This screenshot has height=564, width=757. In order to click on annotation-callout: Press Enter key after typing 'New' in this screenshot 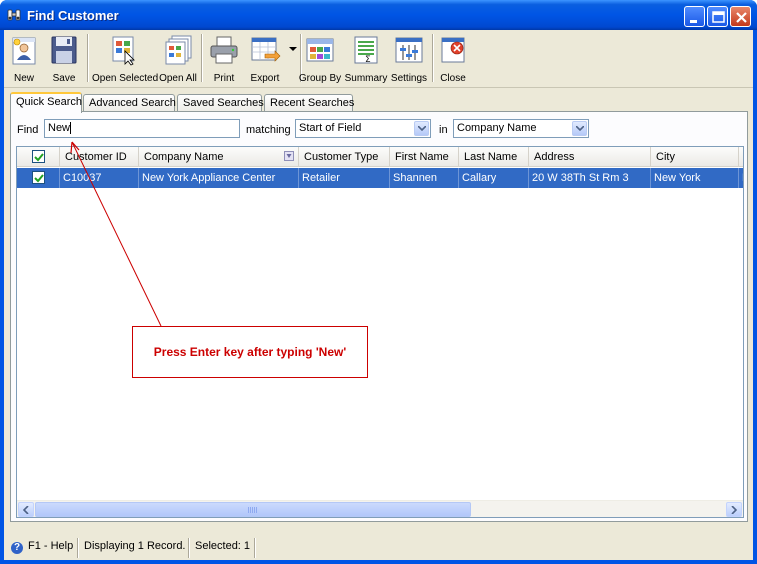, I will do `click(250, 352)`.